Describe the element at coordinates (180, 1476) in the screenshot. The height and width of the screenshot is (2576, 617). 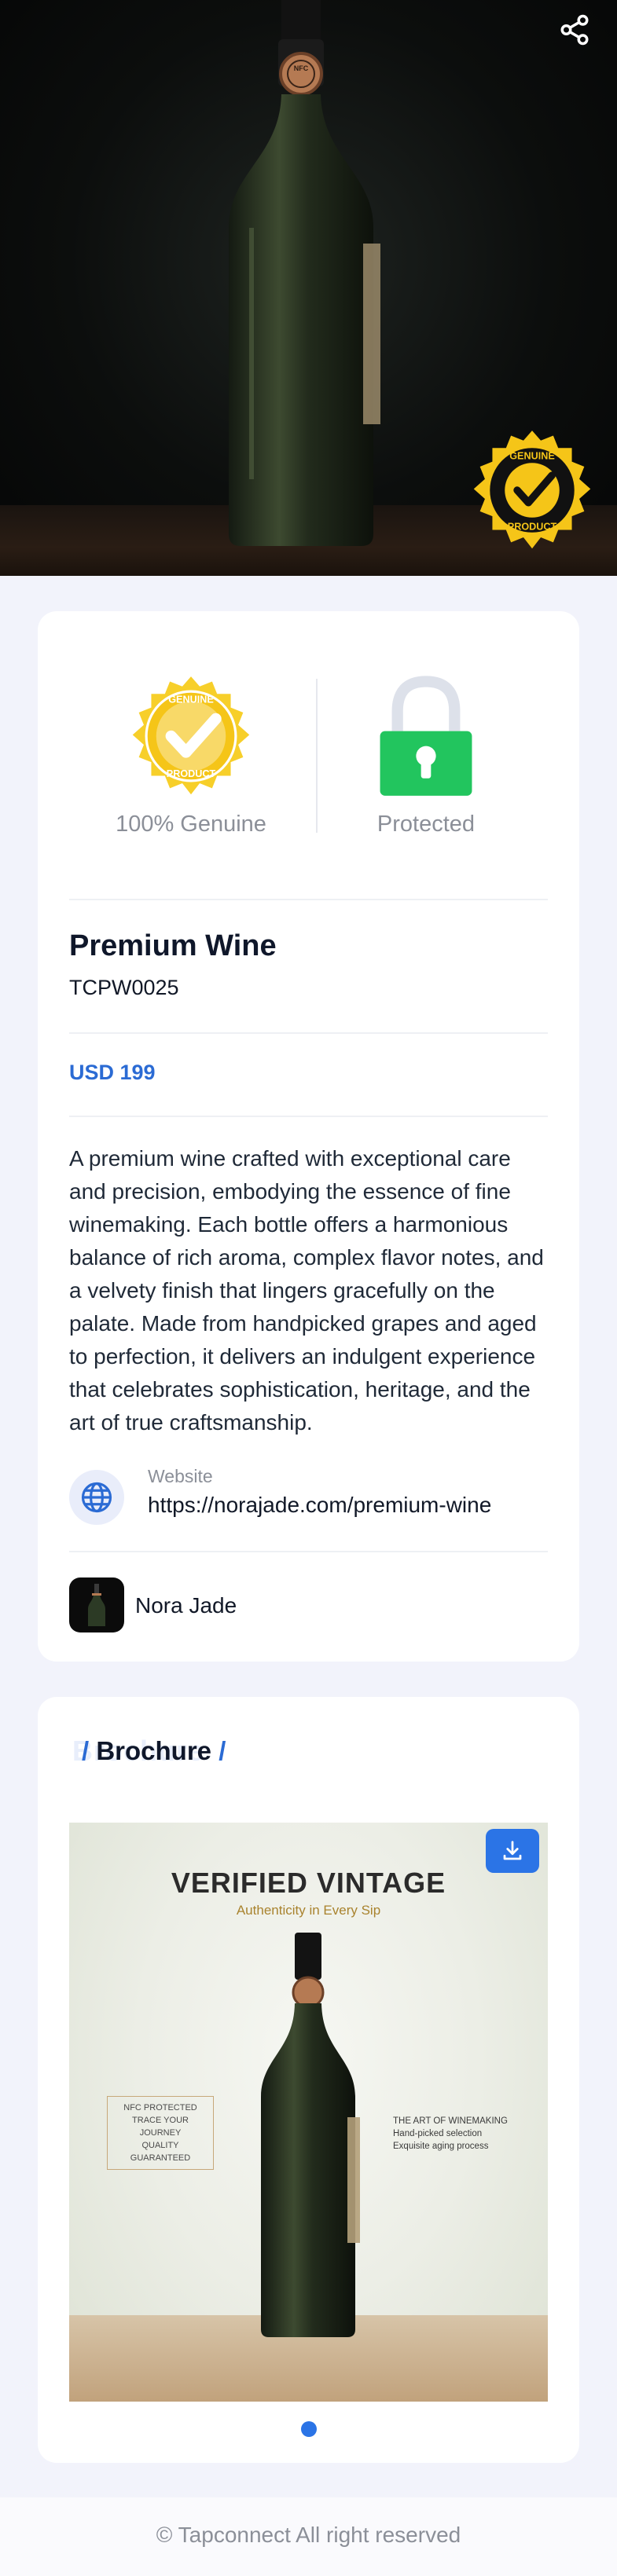
I see `website-label: Website` at that location.